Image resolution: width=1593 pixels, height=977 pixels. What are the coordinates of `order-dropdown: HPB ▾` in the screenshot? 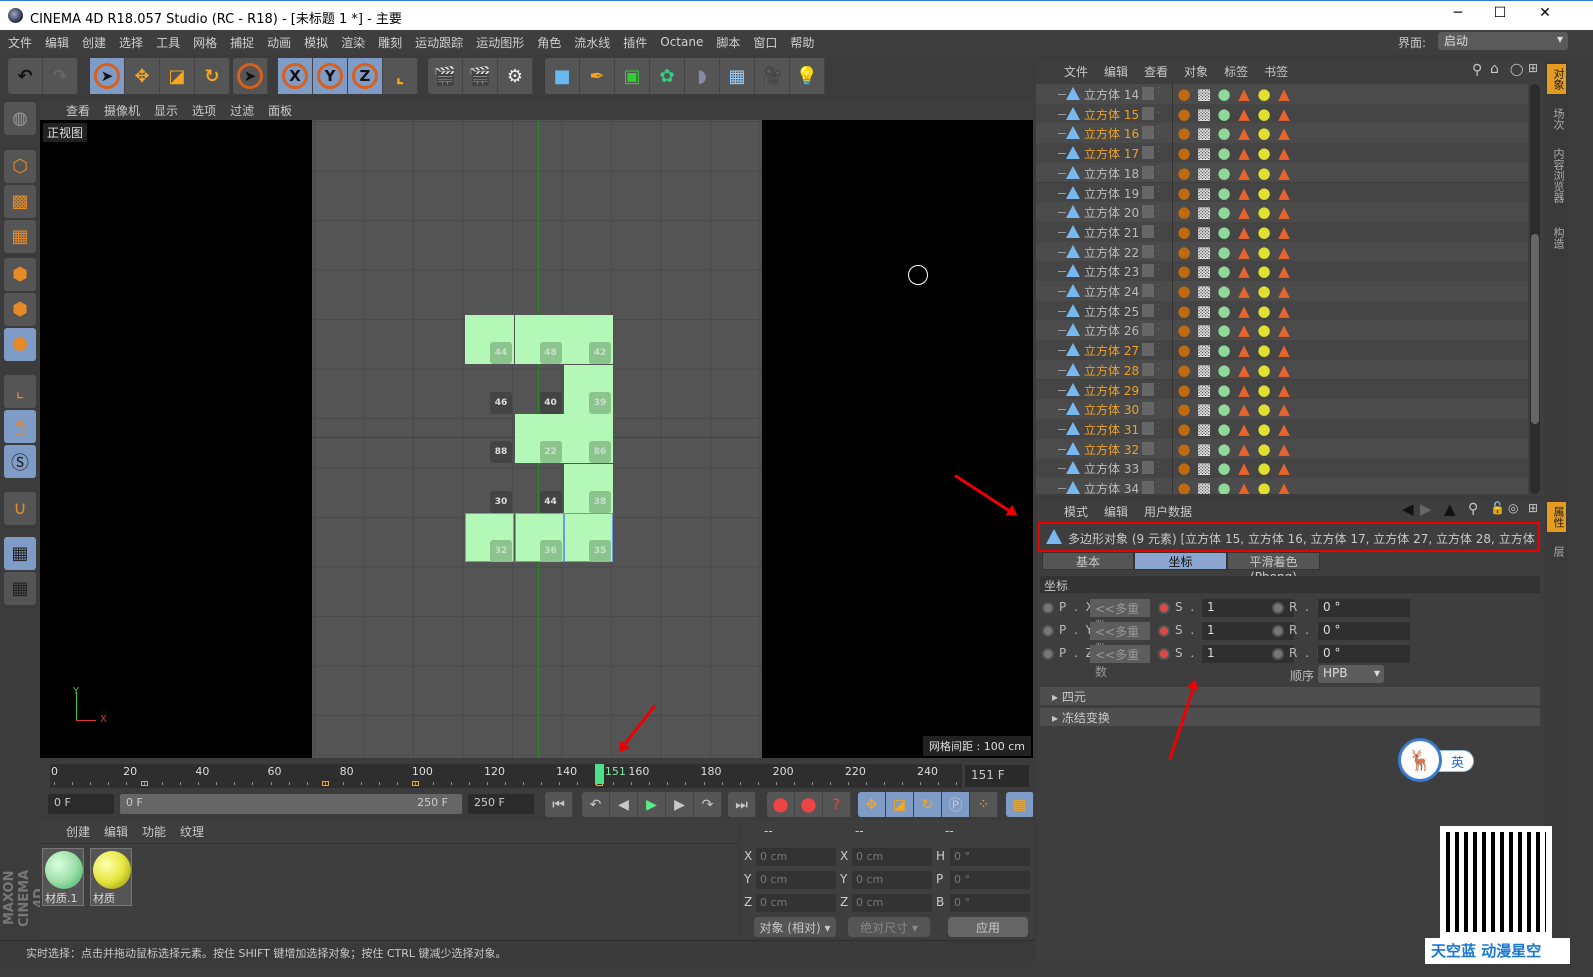 It's located at (1351, 674).